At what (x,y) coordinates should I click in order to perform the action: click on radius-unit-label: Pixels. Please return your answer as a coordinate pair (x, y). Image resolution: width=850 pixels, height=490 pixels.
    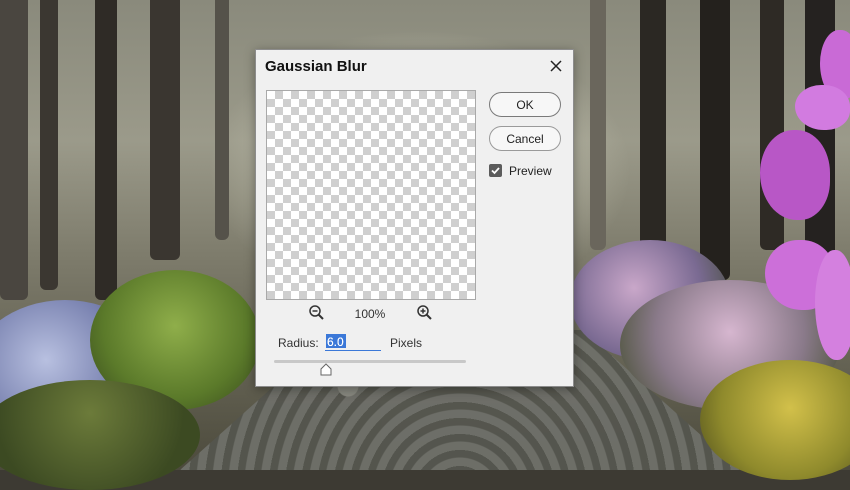
    Looking at the image, I should click on (406, 343).